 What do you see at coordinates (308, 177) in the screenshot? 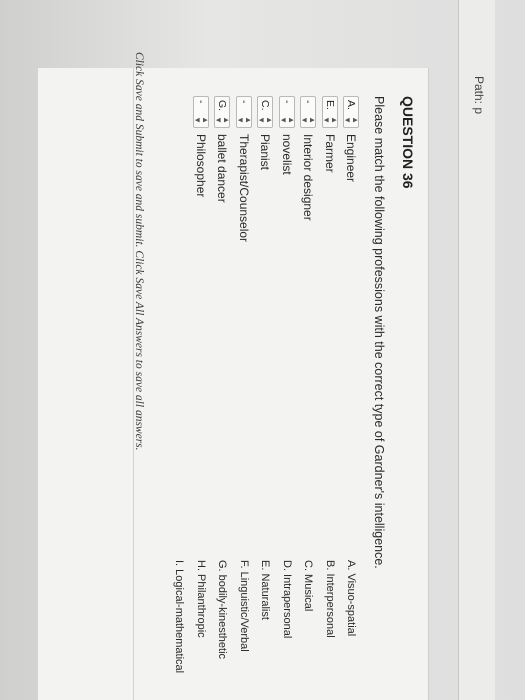
I see `profession-label: Interior designer` at bounding box center [308, 177].